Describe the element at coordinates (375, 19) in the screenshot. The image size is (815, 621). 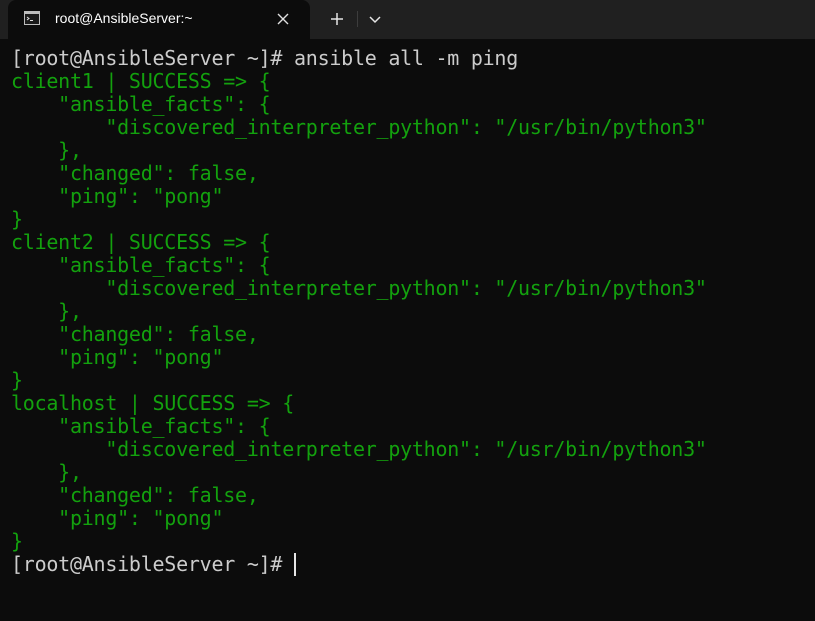
I see `chevron-down-icon` at that location.